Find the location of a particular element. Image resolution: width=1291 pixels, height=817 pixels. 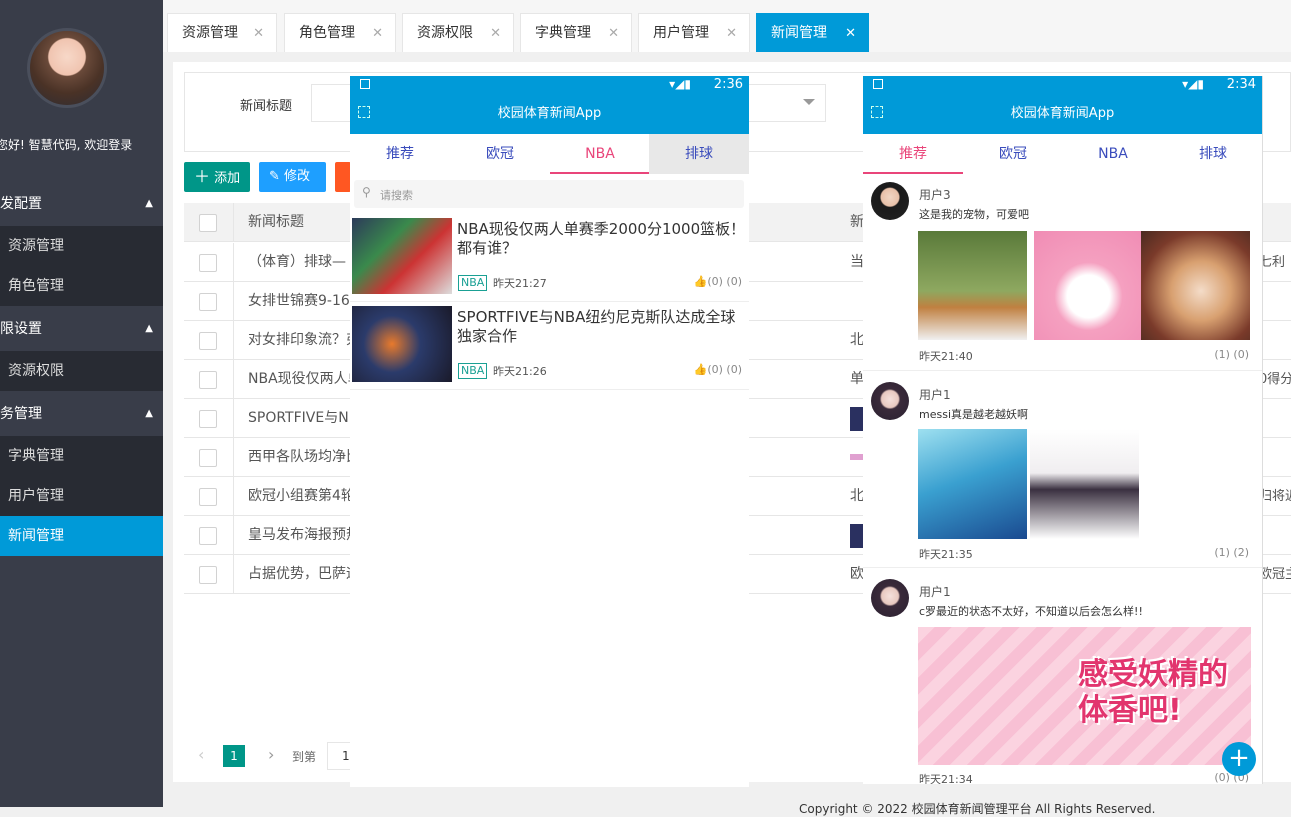

search-icon: ⚲ is located at coordinates (366, 192).